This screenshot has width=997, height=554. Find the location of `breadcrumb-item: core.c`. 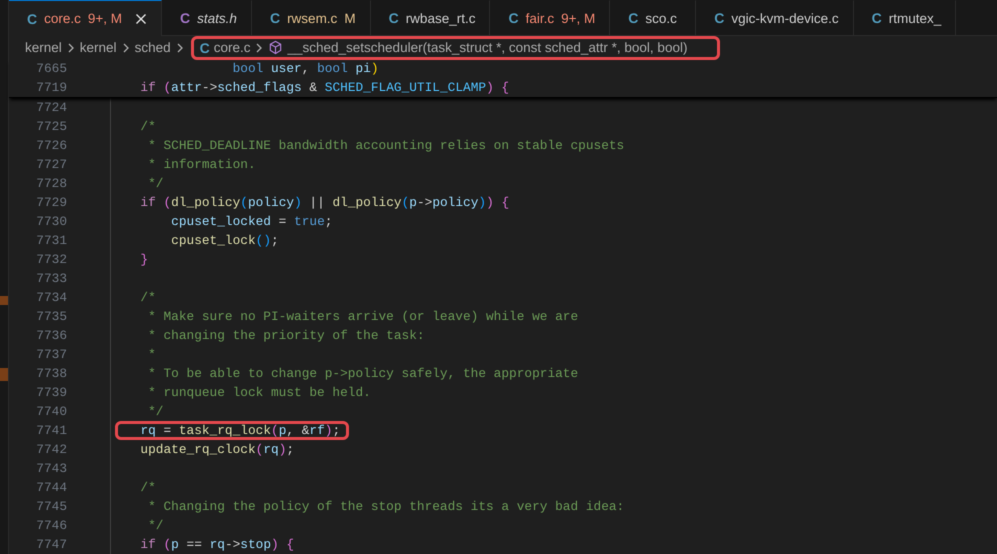

breadcrumb-item: core.c is located at coordinates (232, 47).